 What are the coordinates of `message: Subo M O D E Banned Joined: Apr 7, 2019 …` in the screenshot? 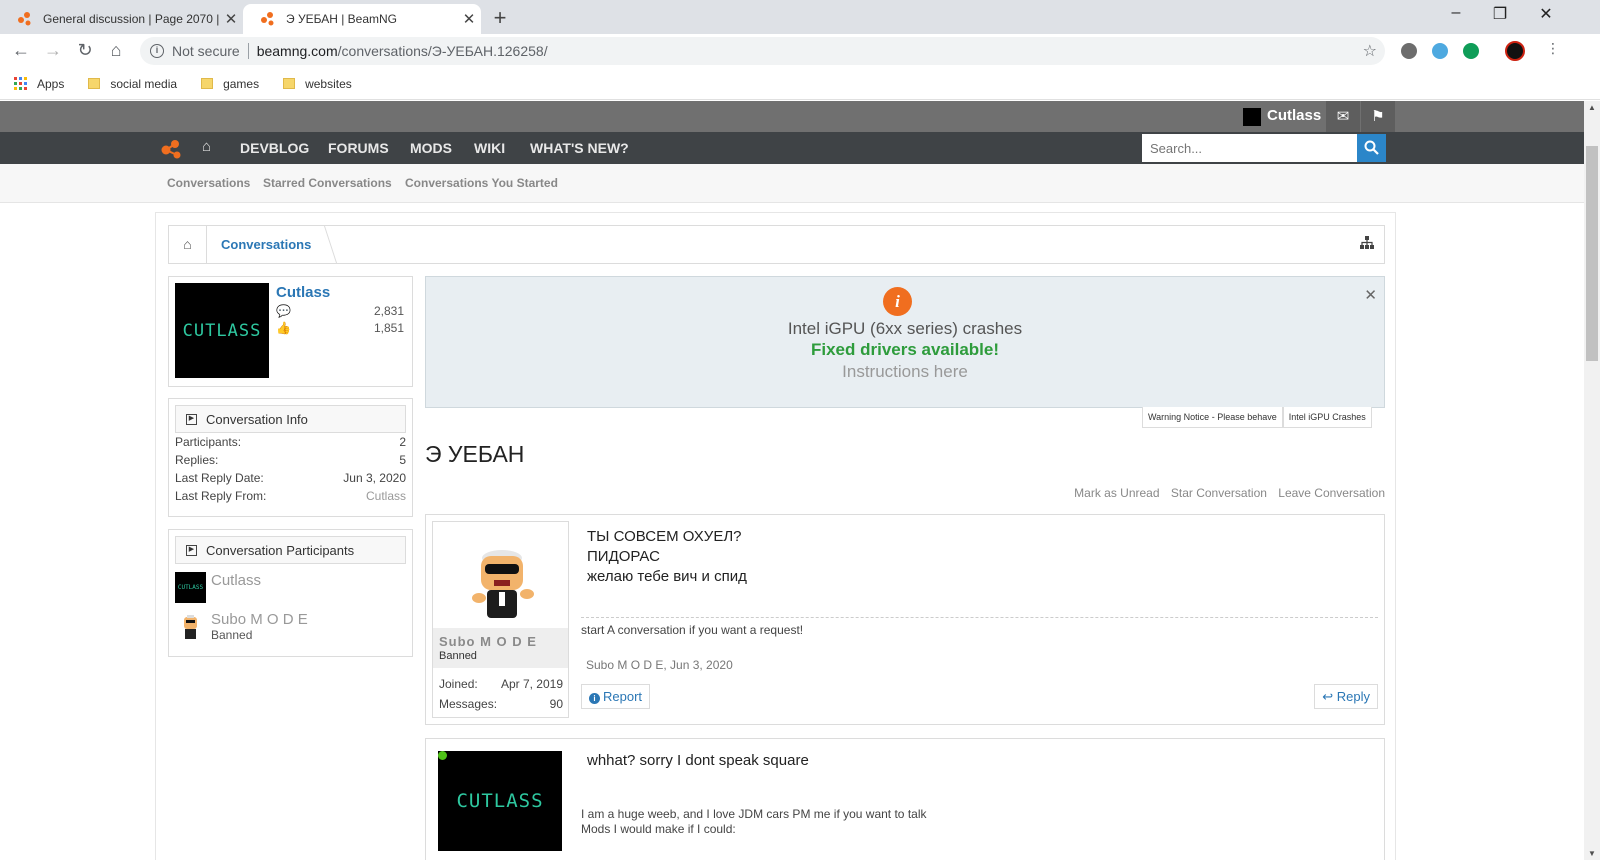 It's located at (905, 619).